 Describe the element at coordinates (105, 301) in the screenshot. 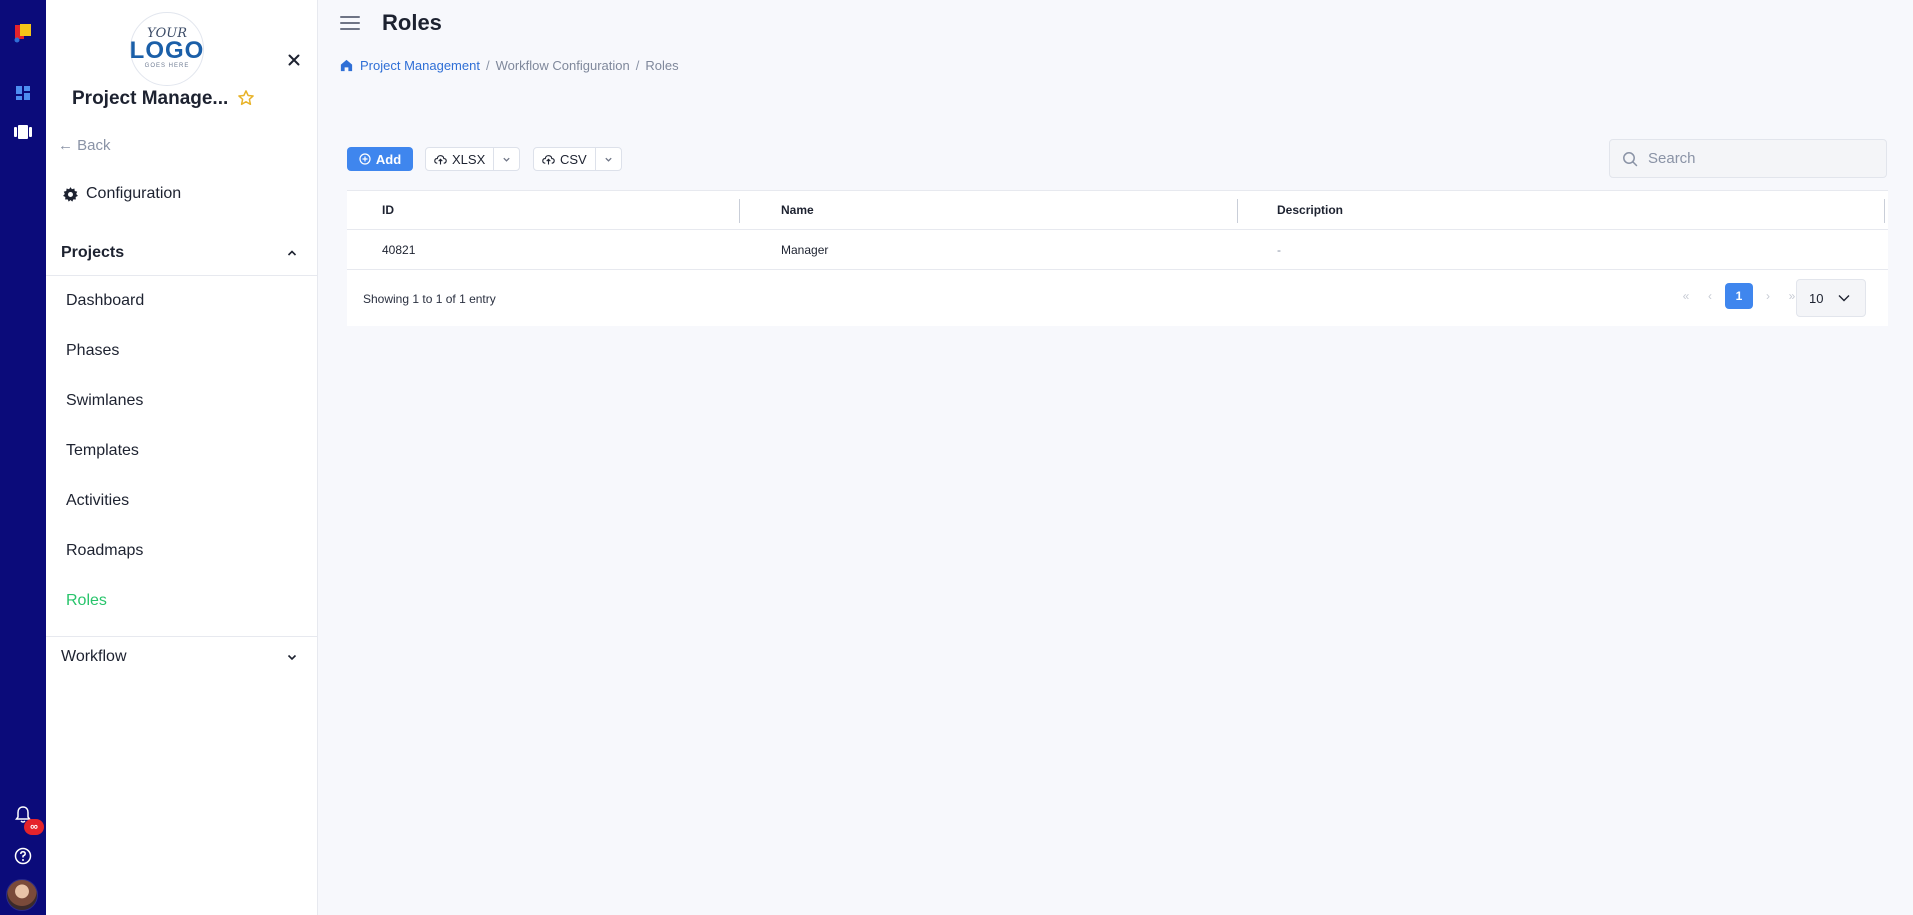

I see `sidebar-item-dashboard: Dashboard` at that location.